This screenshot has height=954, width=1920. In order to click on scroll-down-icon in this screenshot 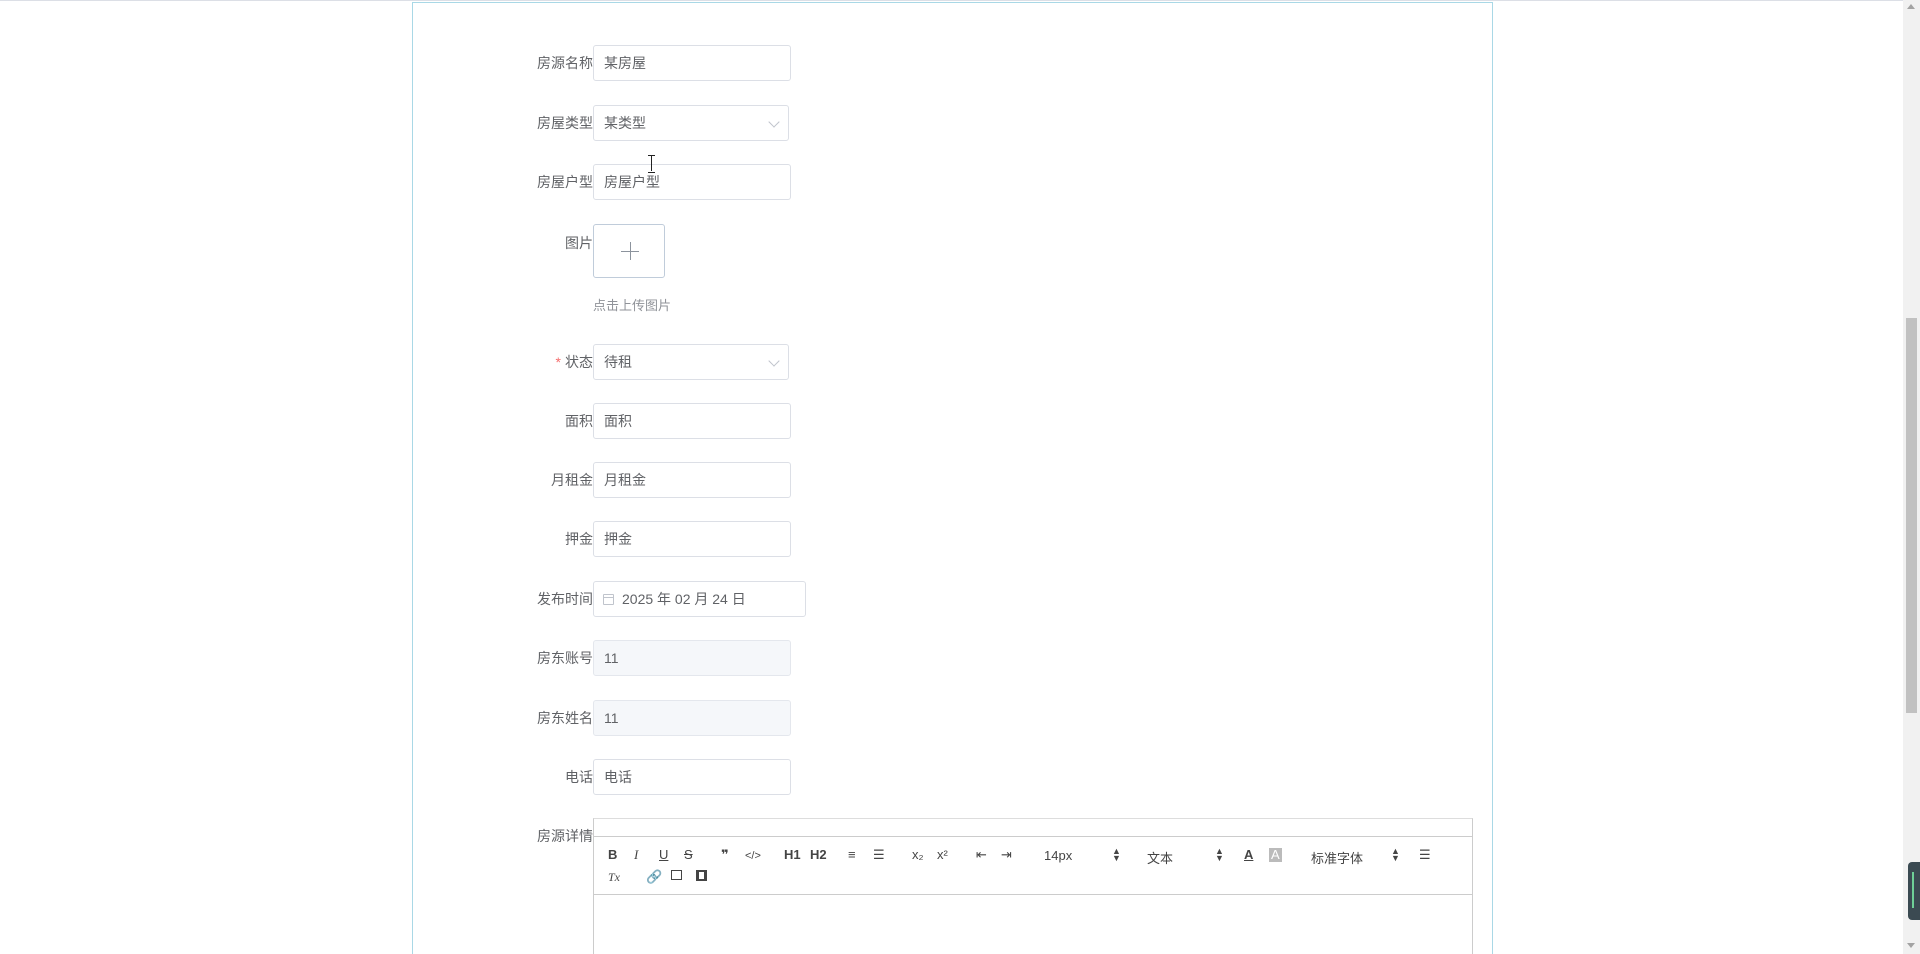, I will do `click(1911, 945)`.